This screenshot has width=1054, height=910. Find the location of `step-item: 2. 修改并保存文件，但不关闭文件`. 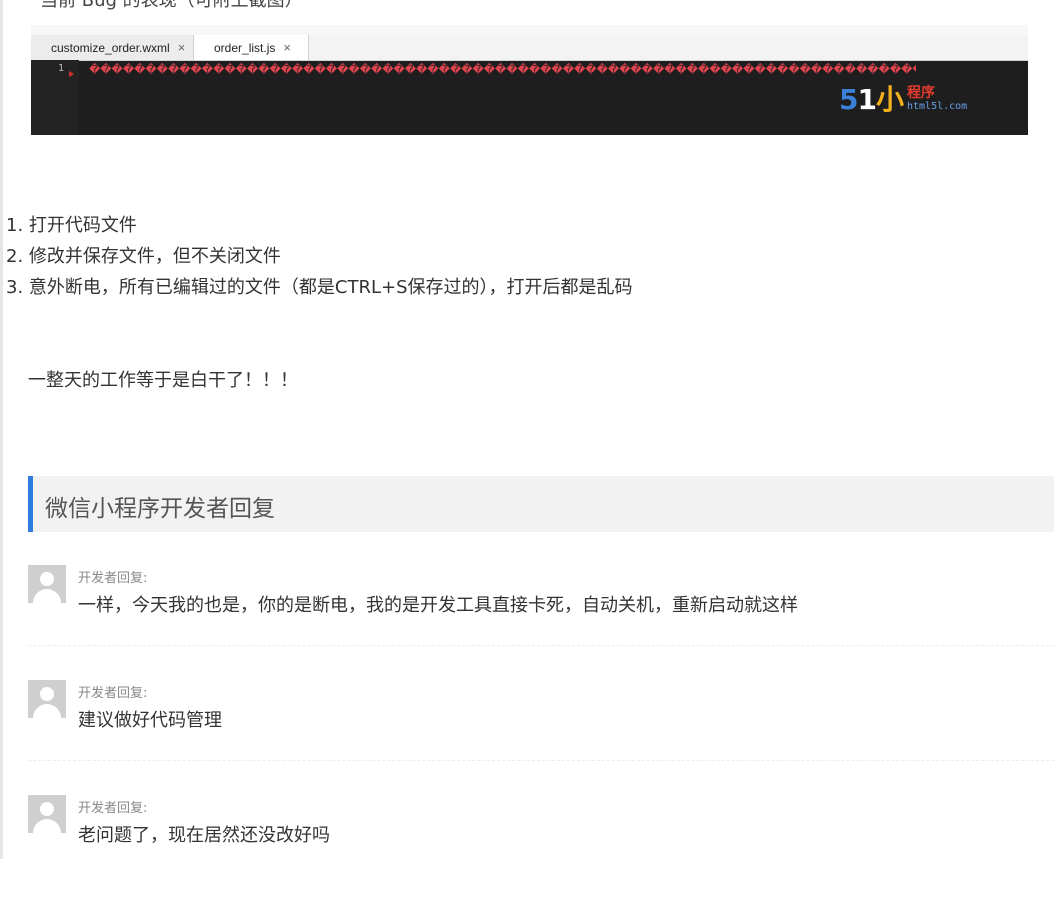

step-item: 2. 修改并保存文件，但不关闭文件 is located at coordinates (143, 256).